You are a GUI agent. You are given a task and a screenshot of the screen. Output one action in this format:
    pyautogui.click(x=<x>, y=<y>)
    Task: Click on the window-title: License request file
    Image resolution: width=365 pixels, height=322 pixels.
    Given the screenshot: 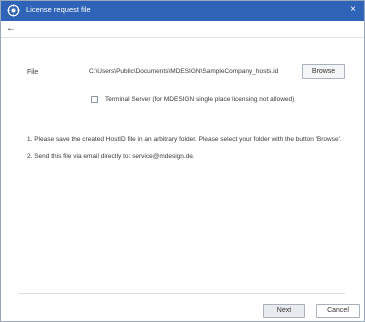 What is the action you would take?
    pyautogui.click(x=58, y=9)
    